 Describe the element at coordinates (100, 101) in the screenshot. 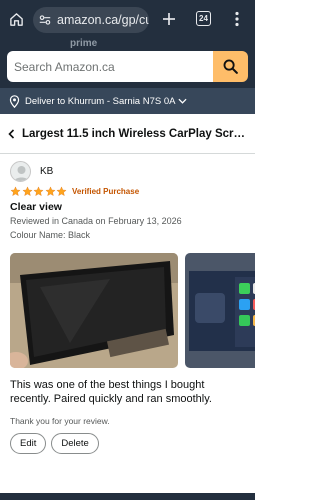

I see `deliver-to-label: Deliver to Khurrum - Sarnia N7S 0A` at that location.